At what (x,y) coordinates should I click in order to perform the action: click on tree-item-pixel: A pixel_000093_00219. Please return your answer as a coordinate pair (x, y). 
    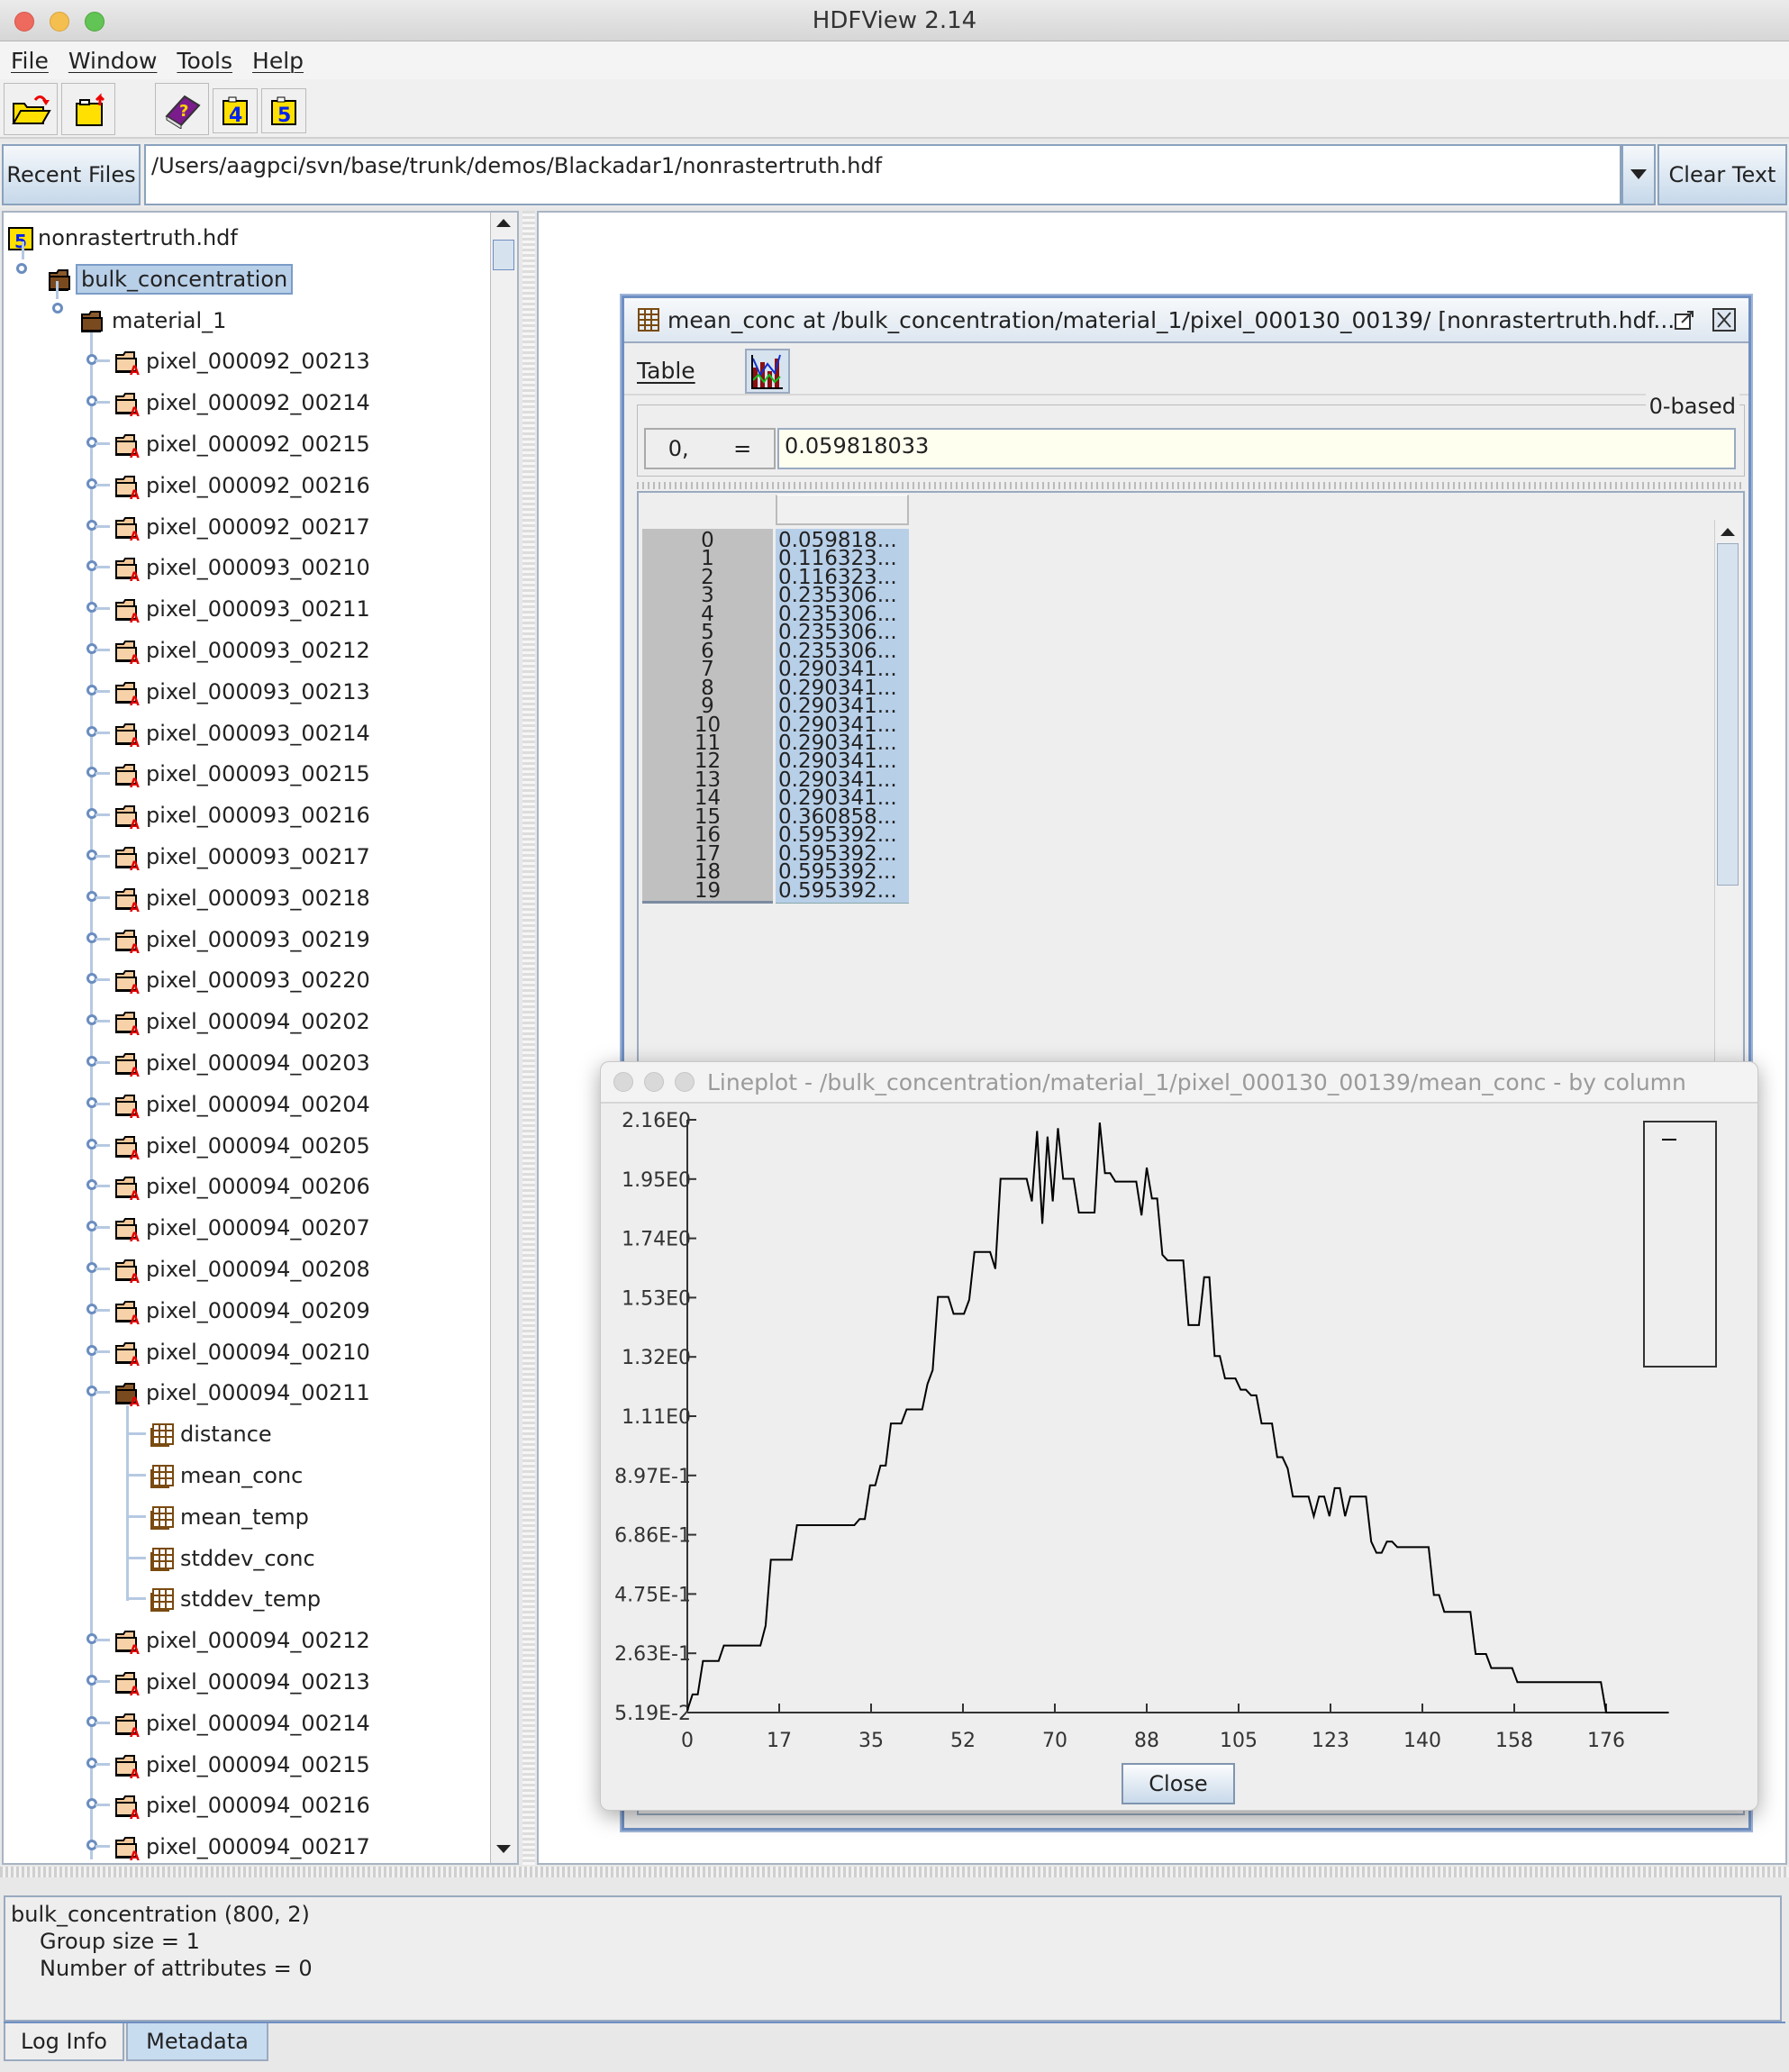
    Looking at the image, I should click on (244, 939).